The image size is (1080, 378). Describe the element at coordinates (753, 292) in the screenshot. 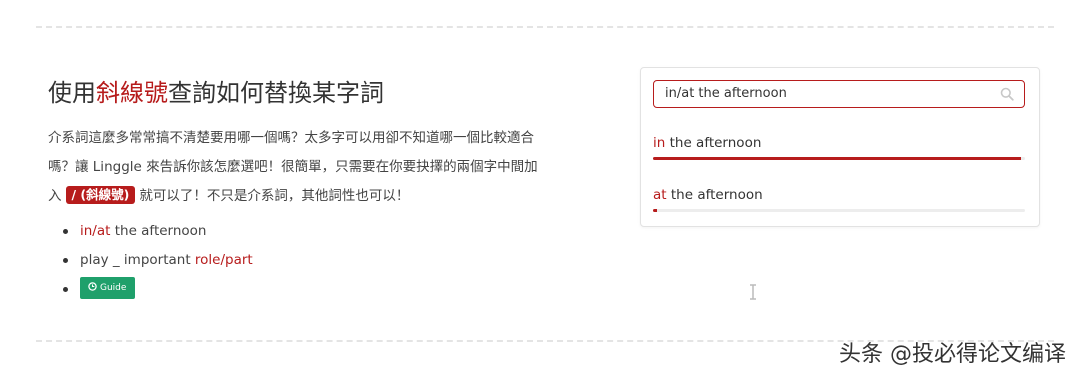

I see `text-cursor-icon` at that location.